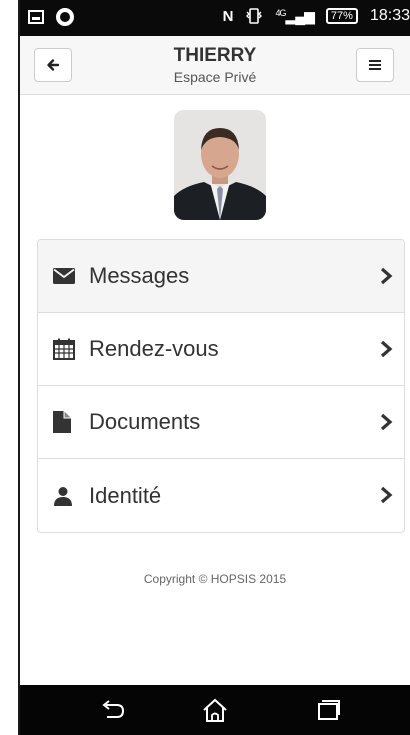 The width and height of the screenshot is (410, 735). I want to click on app-notification-icon, so click(65, 17).